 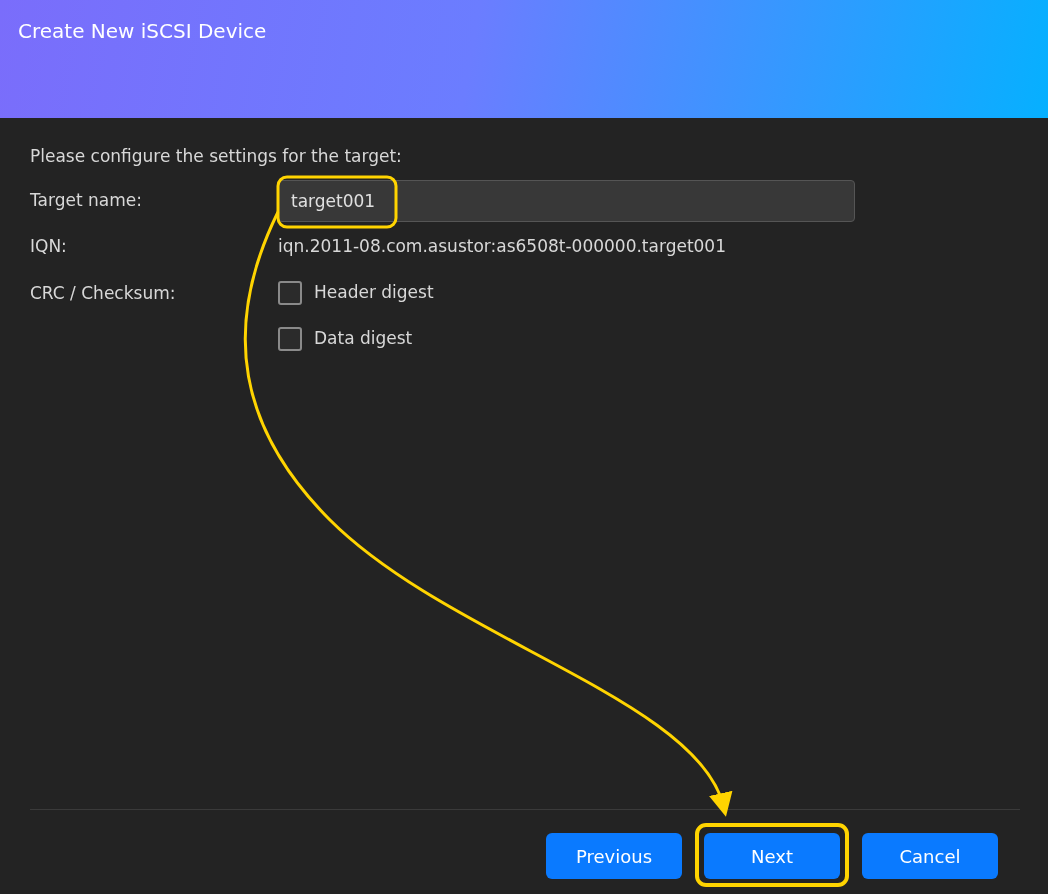 I want to click on iqn-value: iqn.2011-08.com.asustor:as6508t-000000.target001, so click(x=502, y=246).